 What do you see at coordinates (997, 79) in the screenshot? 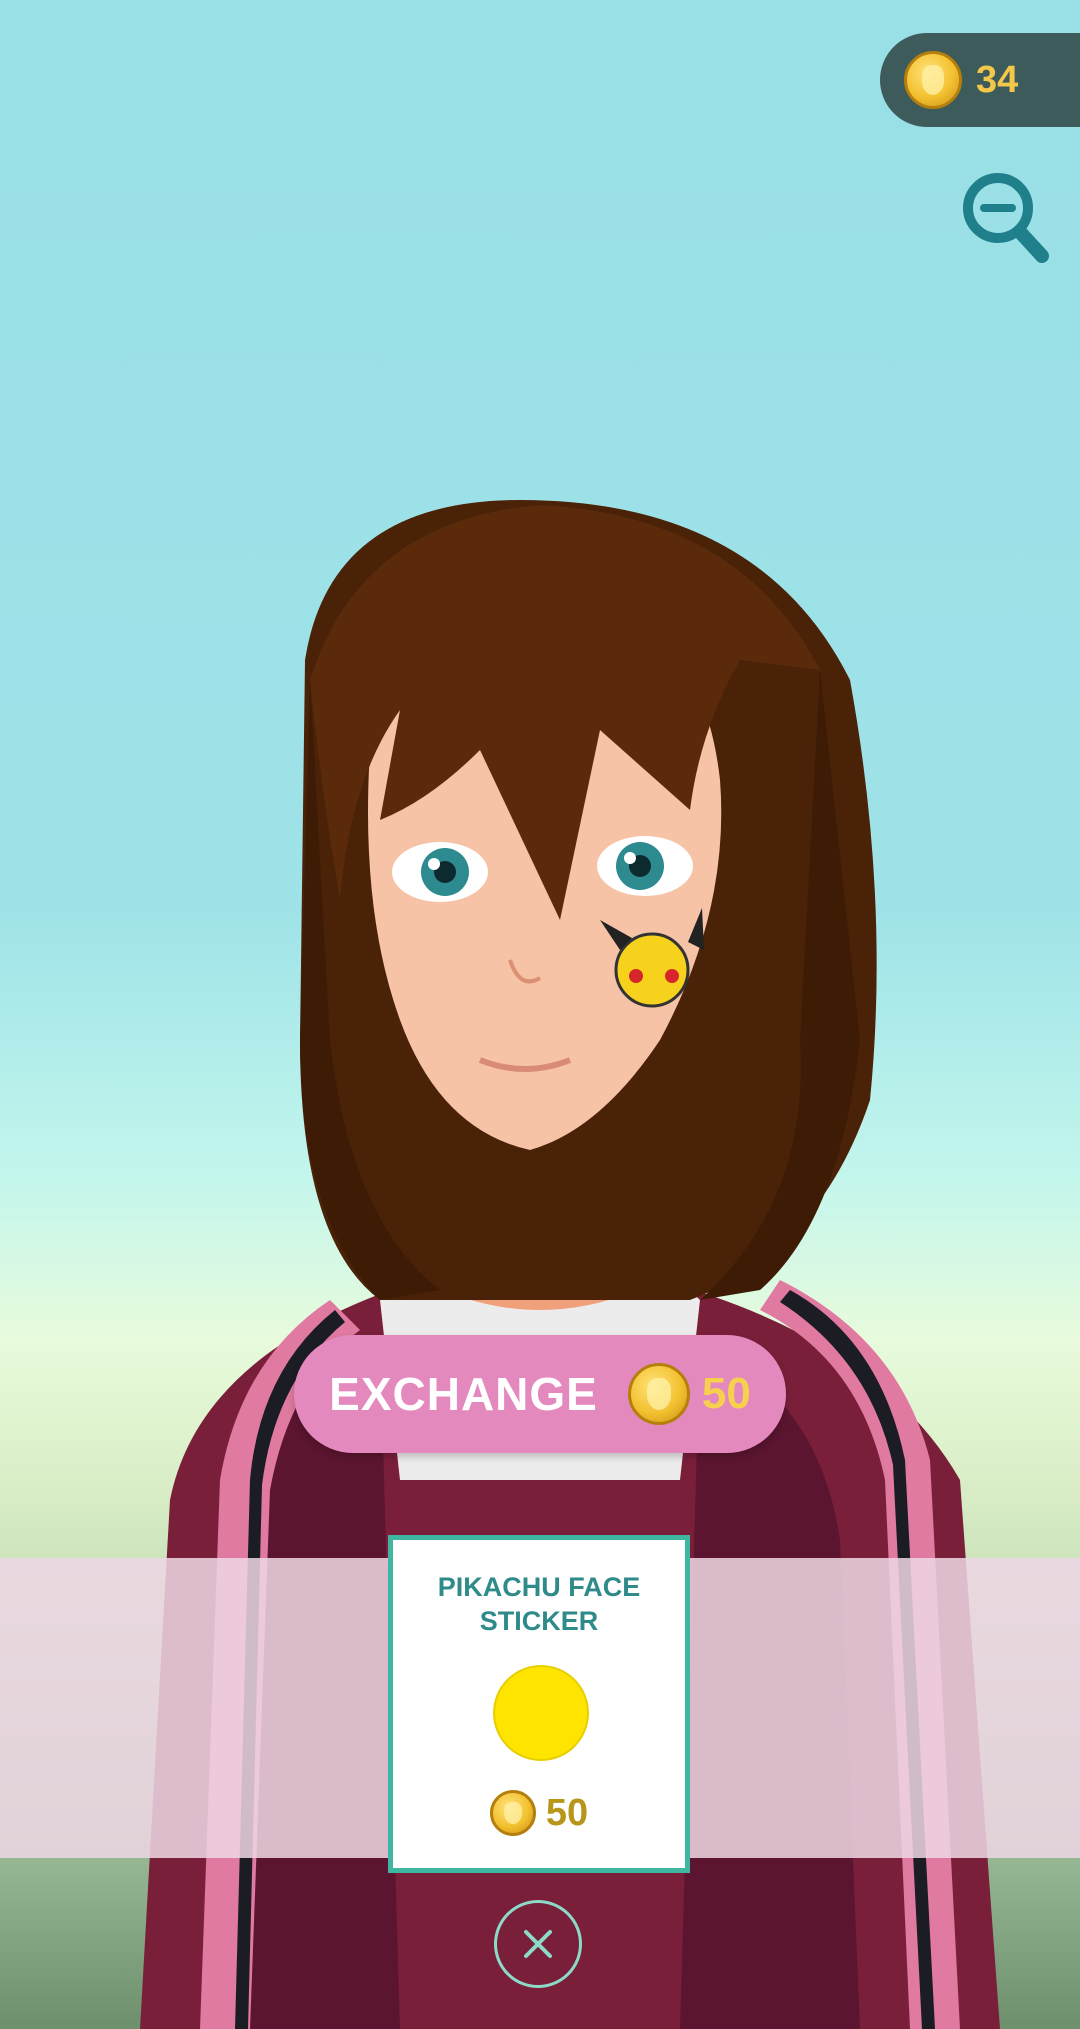
I see `coin-balance-value: 34` at bounding box center [997, 79].